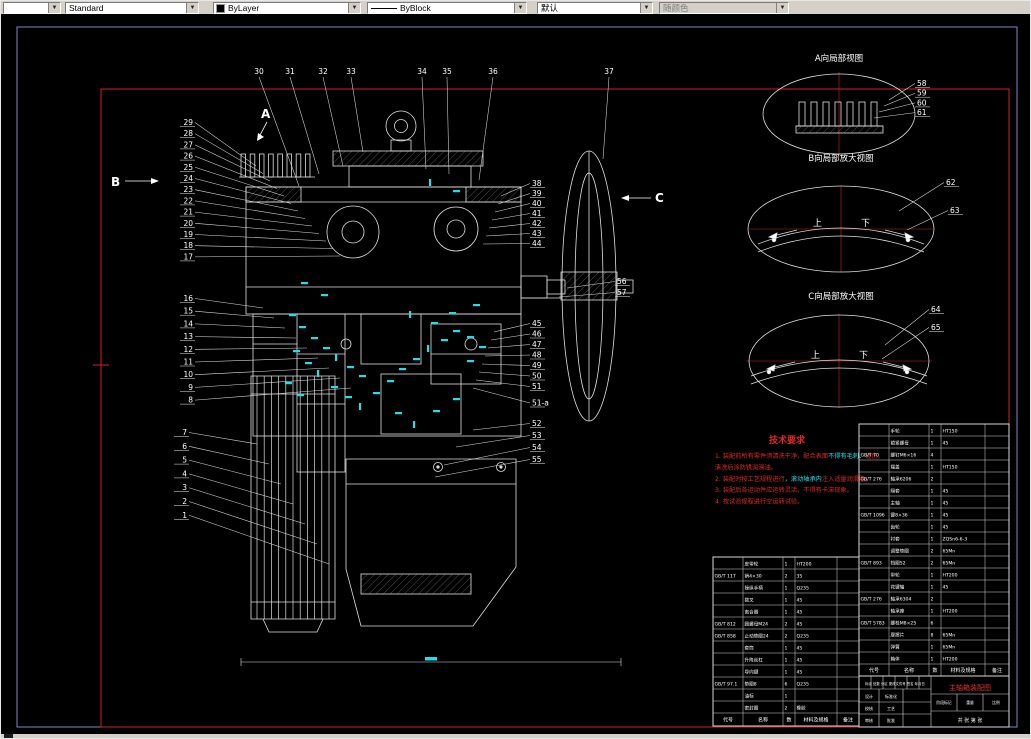 This screenshot has width=1031, height=739. Describe the element at coordinates (676, 8) in the screenshot. I see `plotstyle-value: 随颜色` at that location.